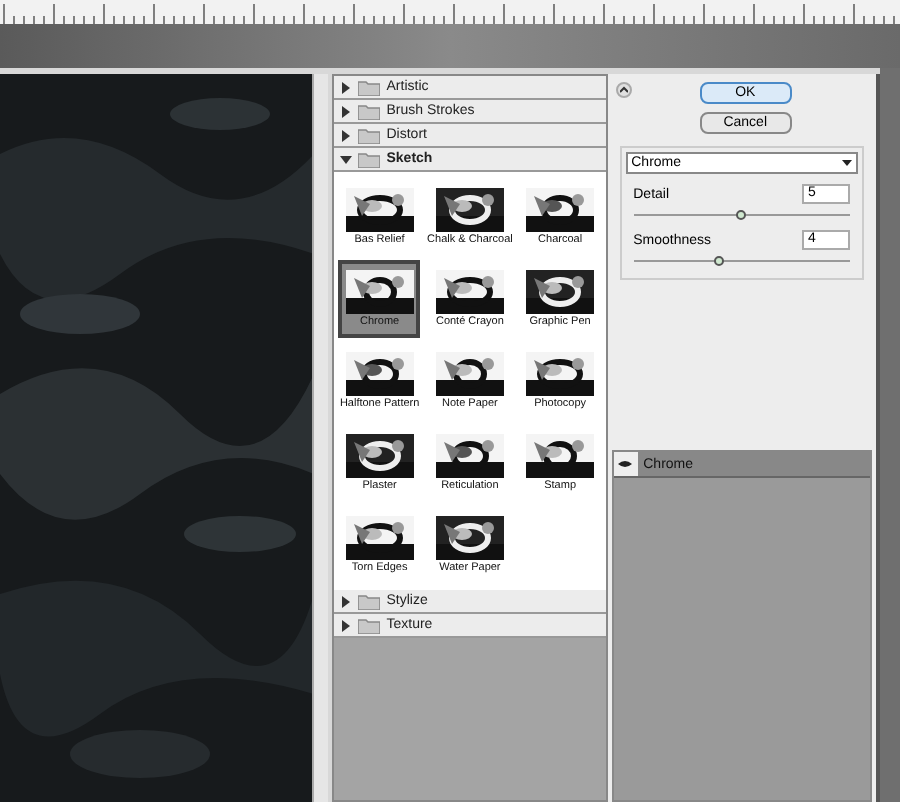 Image resolution: width=900 pixels, height=802 pixels. I want to click on scrollbar, so click(320, 438).